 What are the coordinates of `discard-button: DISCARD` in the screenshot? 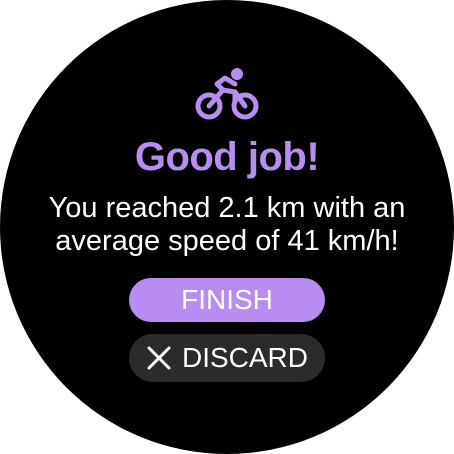 It's located at (227, 358).